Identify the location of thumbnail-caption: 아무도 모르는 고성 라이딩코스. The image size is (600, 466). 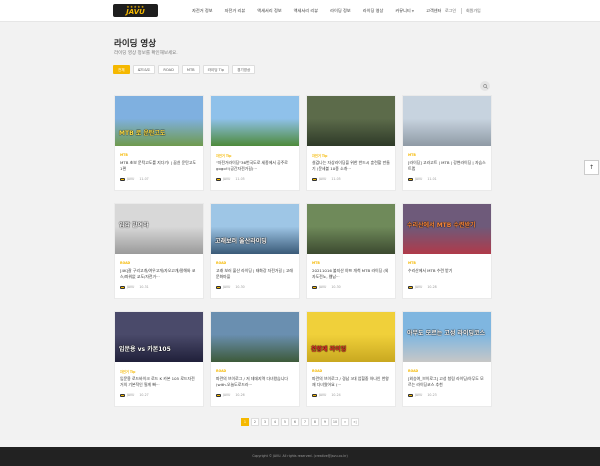
(446, 333).